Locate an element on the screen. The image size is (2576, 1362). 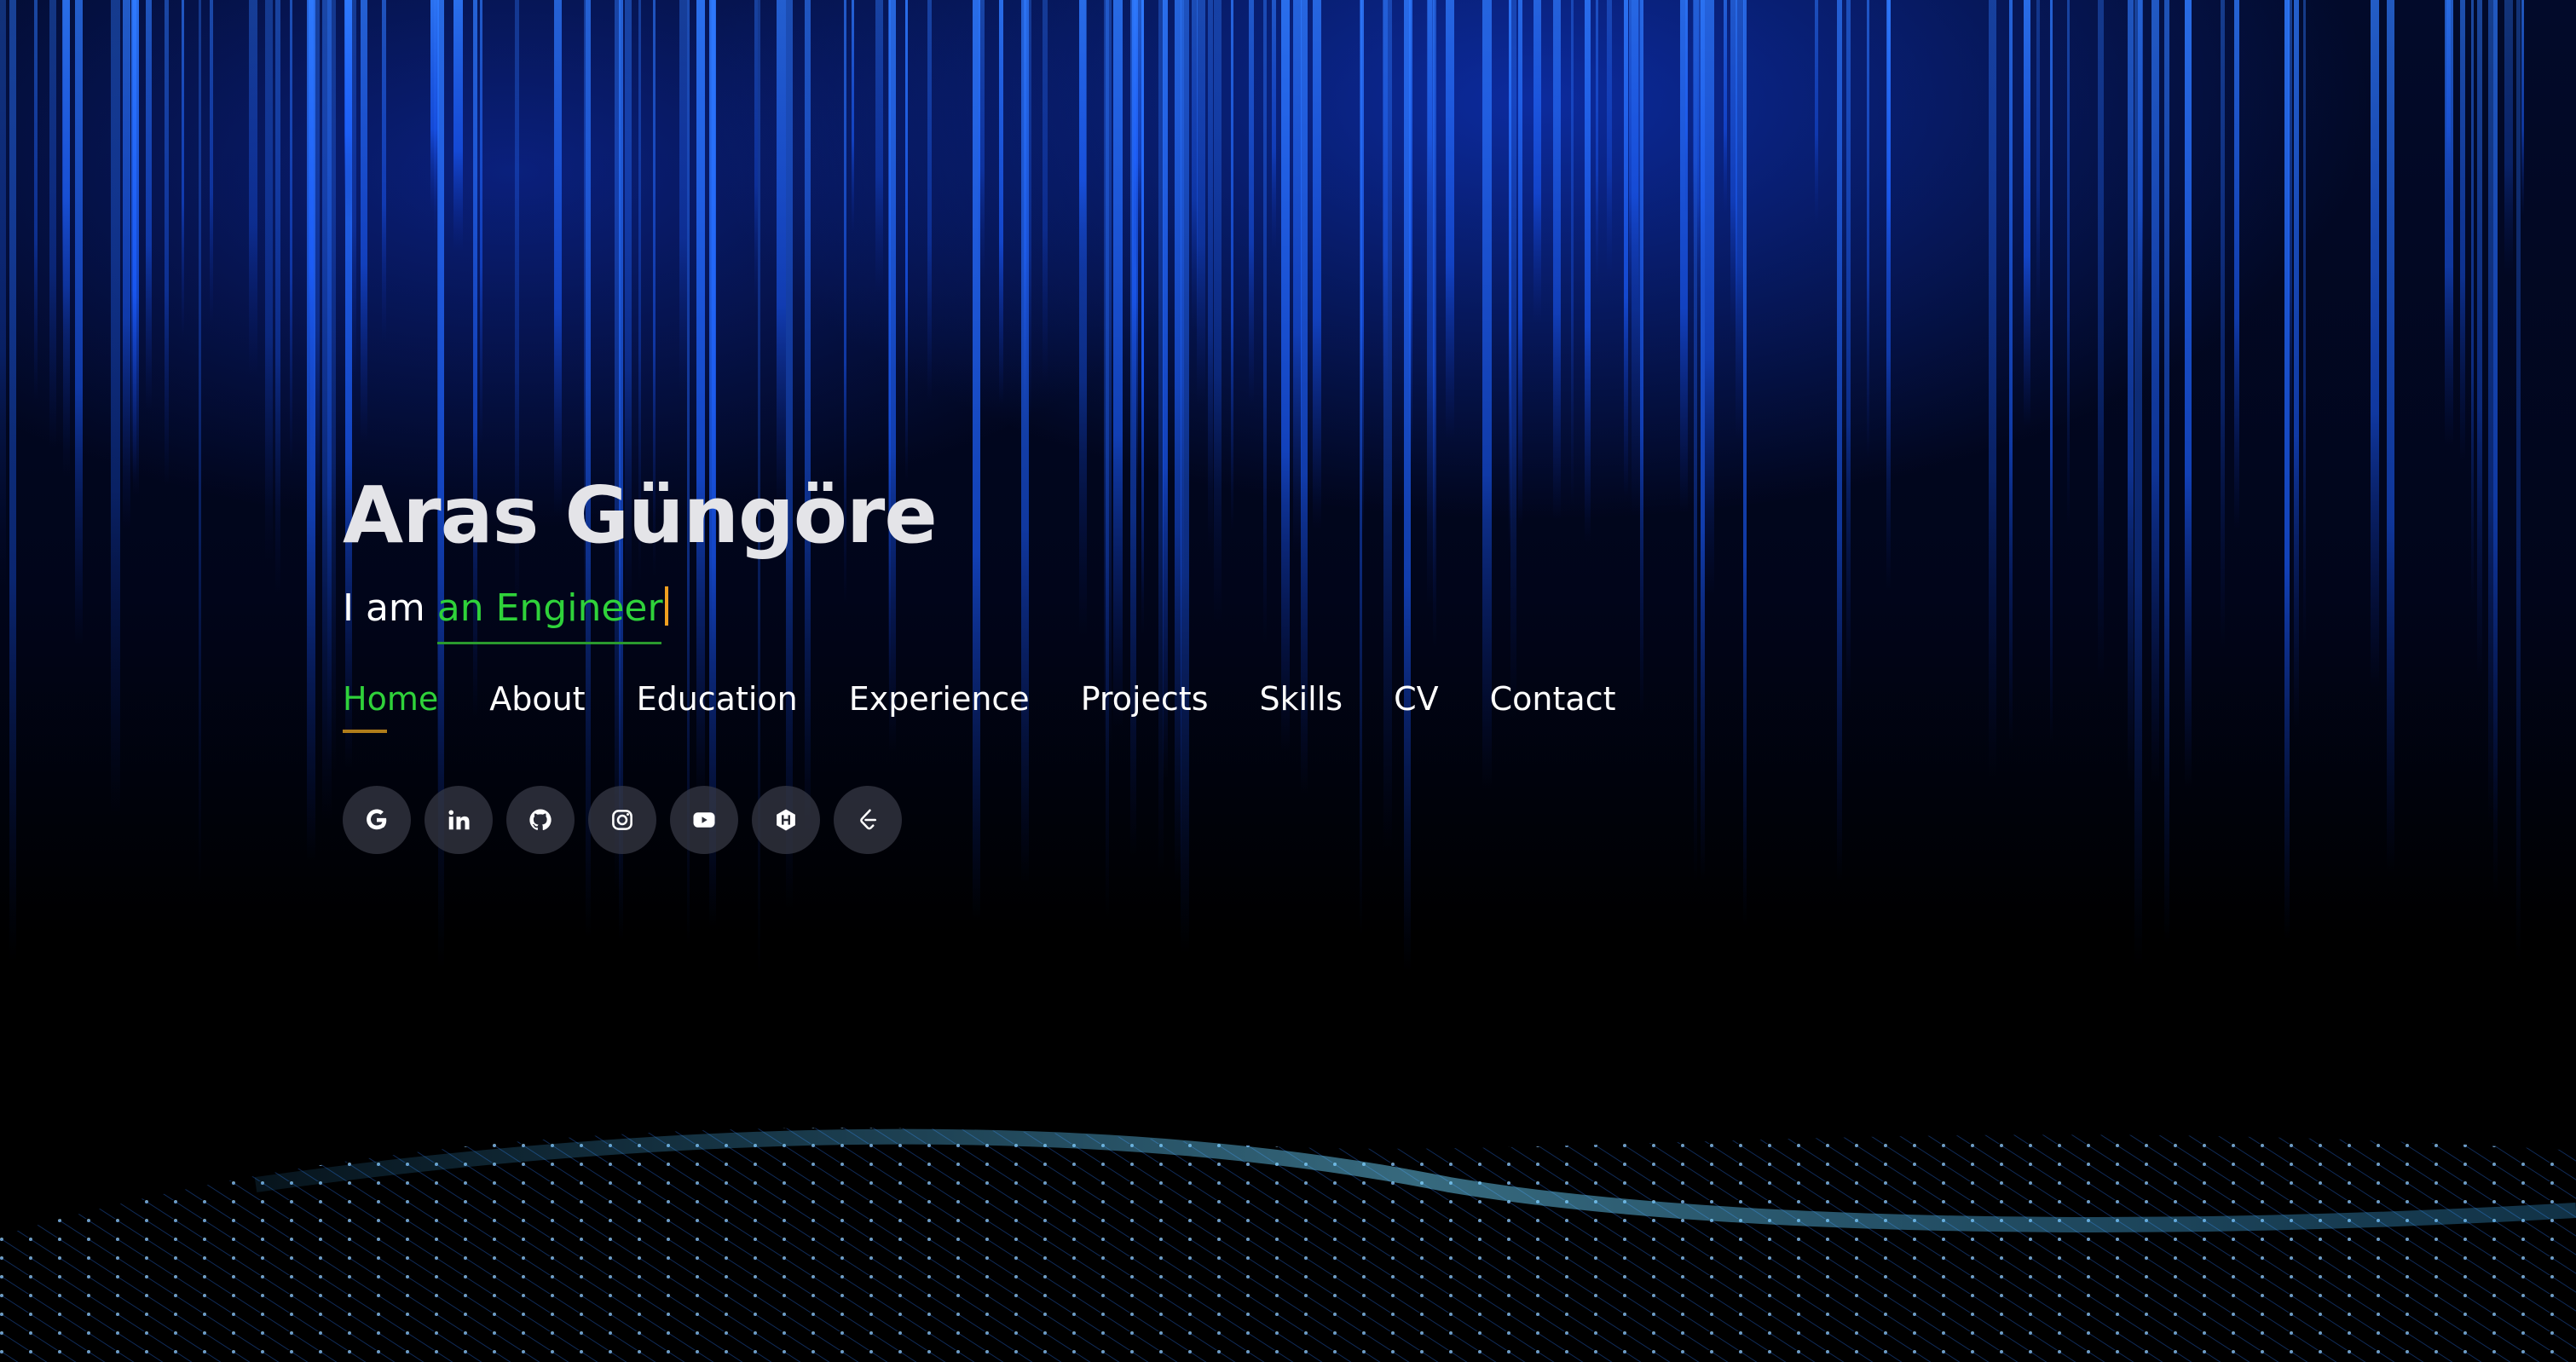
leetcode-icon is located at coordinates (868, 819).